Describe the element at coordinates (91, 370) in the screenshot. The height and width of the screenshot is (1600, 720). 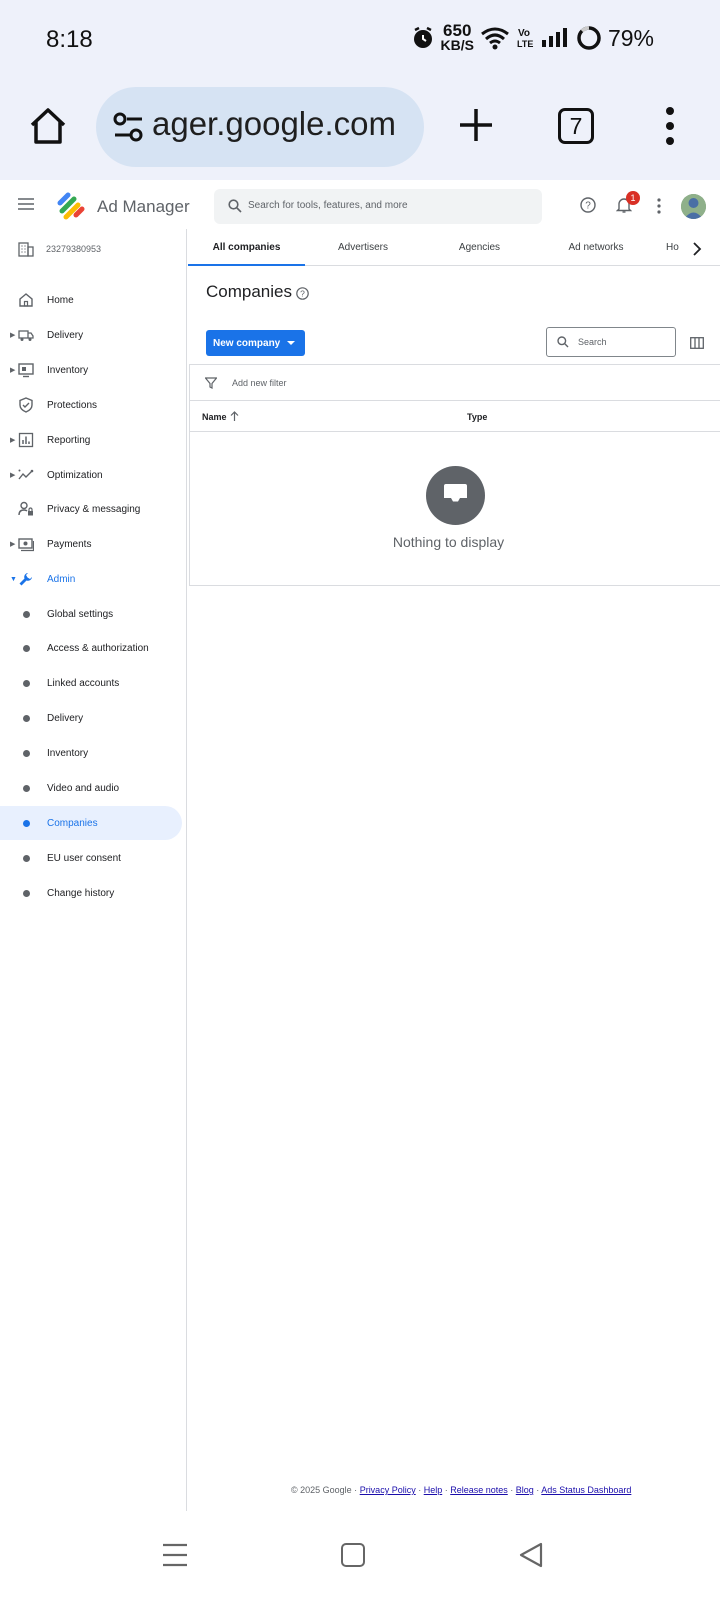
I see `sidebar-item-inventory: ▶ Inventory` at that location.